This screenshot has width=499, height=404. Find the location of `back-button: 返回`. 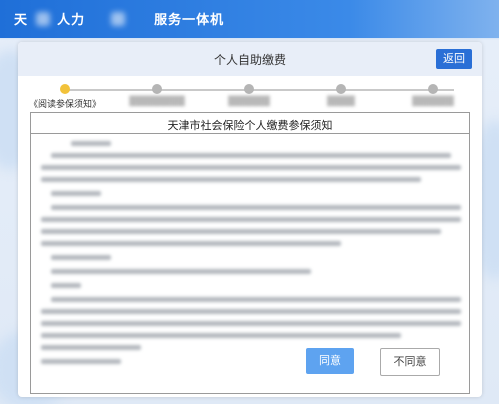

back-button: 返回 is located at coordinates (454, 59).